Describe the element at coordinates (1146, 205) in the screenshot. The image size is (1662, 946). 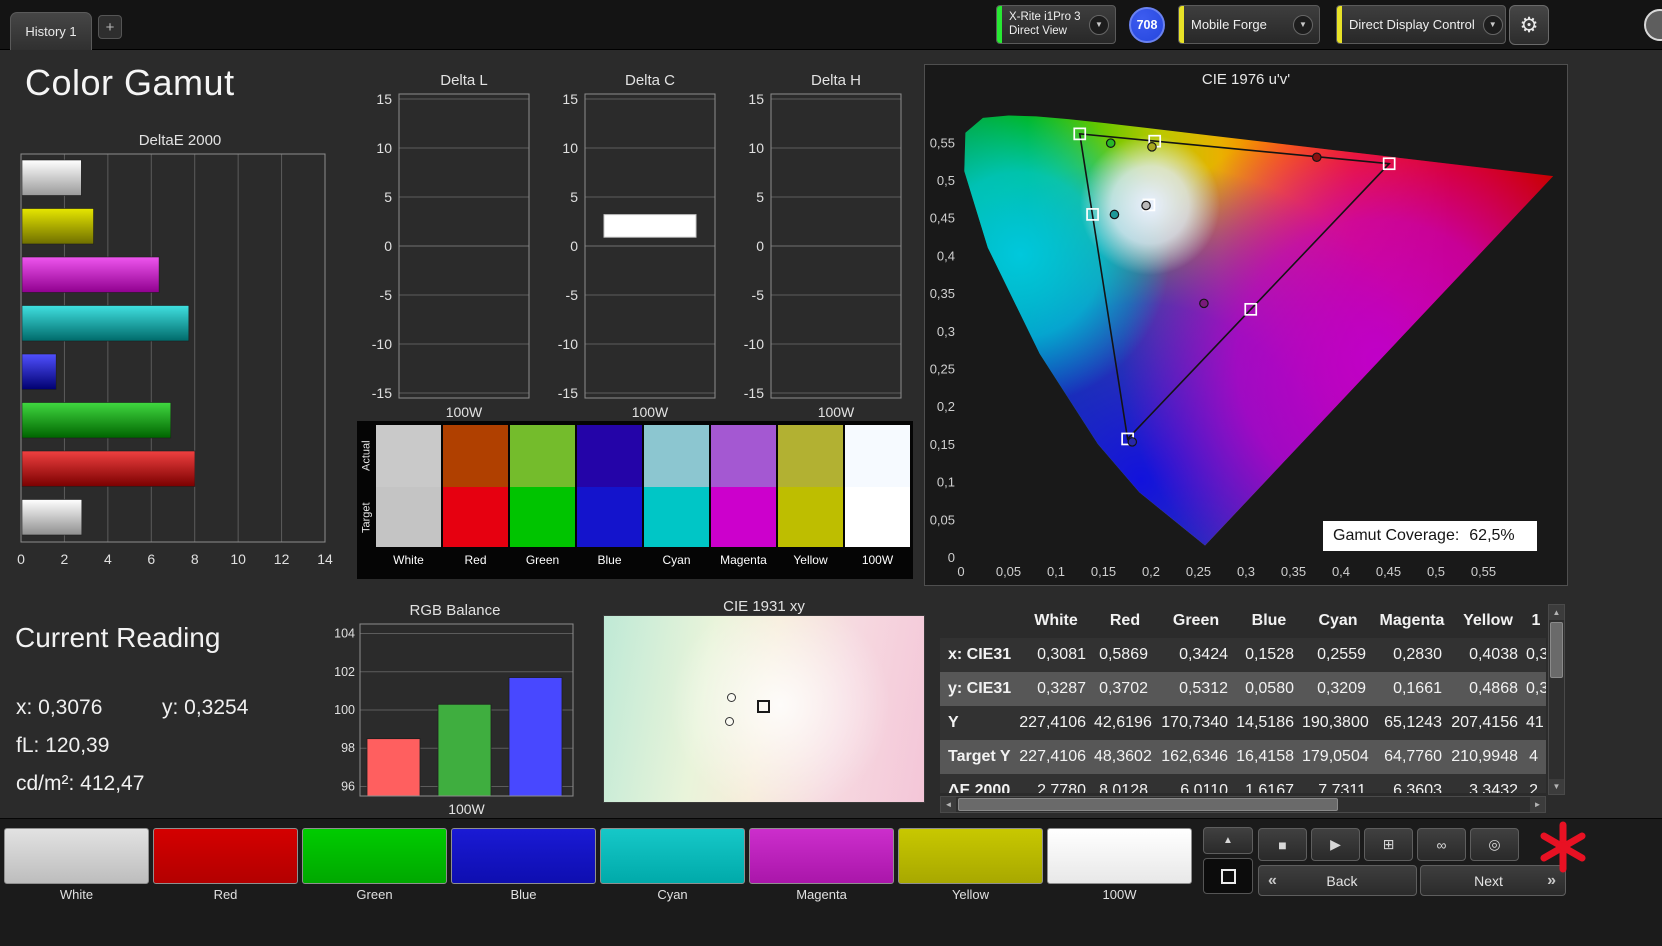
I see `measured-dot-white` at that location.